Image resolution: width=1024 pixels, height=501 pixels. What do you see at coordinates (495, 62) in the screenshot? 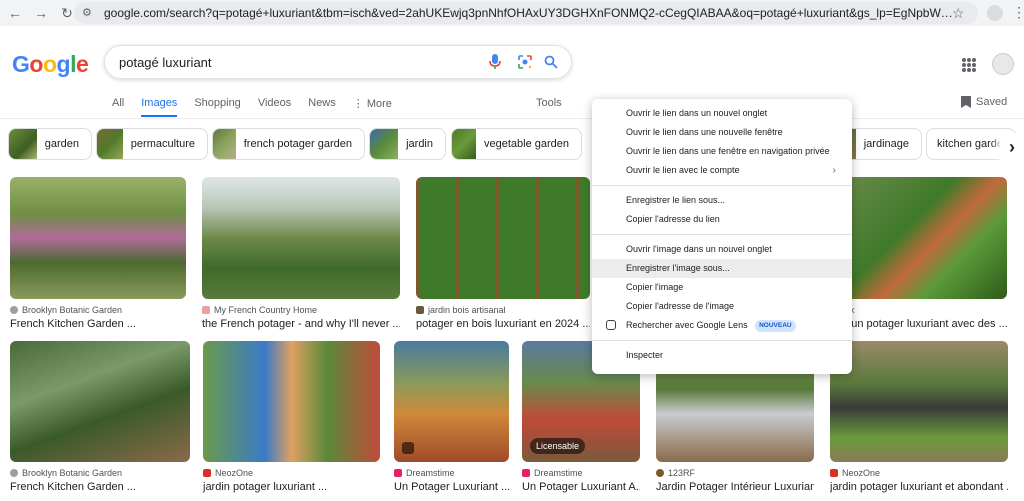
I see `microphone-icon` at bounding box center [495, 62].